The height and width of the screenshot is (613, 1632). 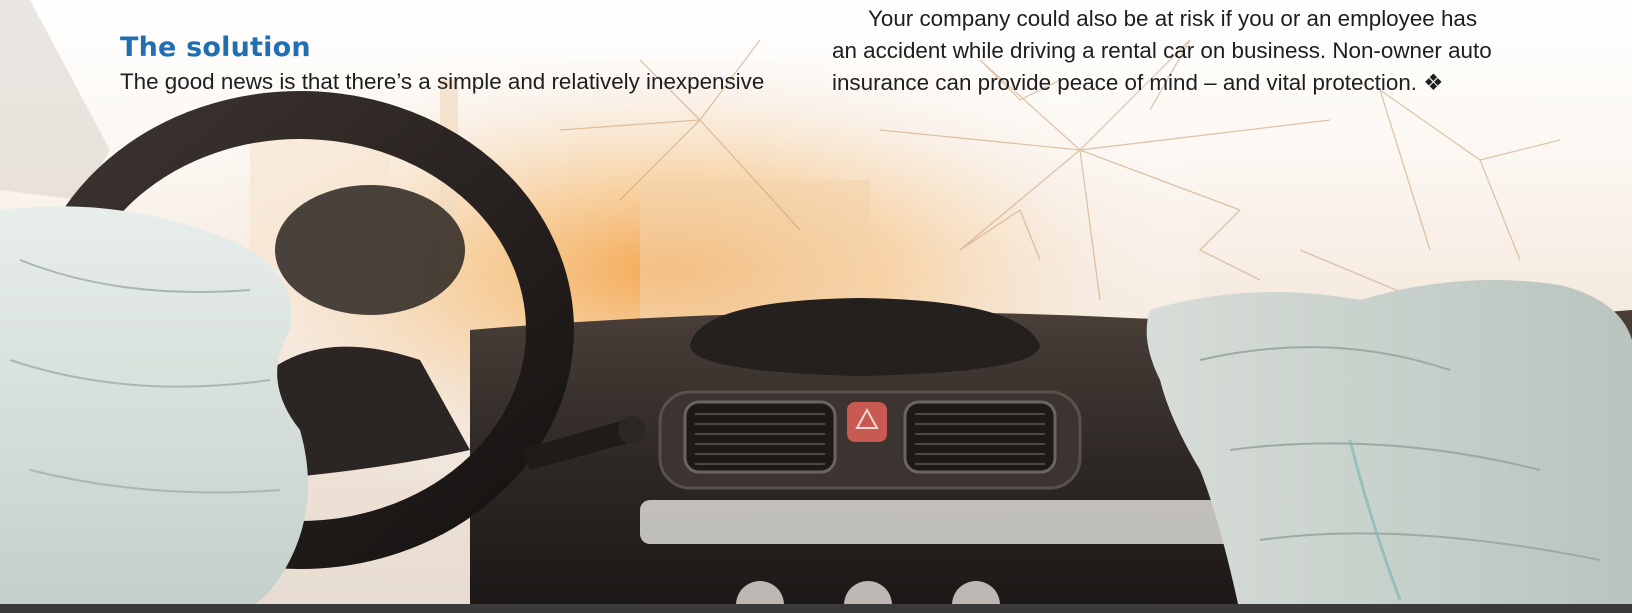 I want to click on driver-airbag, so click(x=154, y=409).